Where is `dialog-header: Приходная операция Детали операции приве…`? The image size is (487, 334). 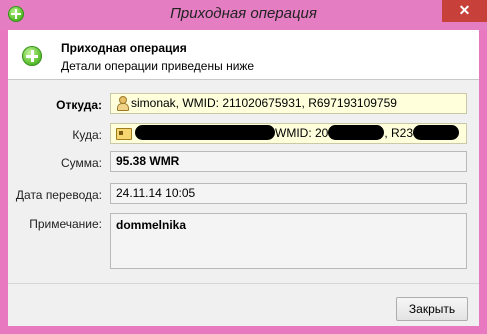 dialog-header: Приходная операция Детали операции приве… is located at coordinates (243, 55).